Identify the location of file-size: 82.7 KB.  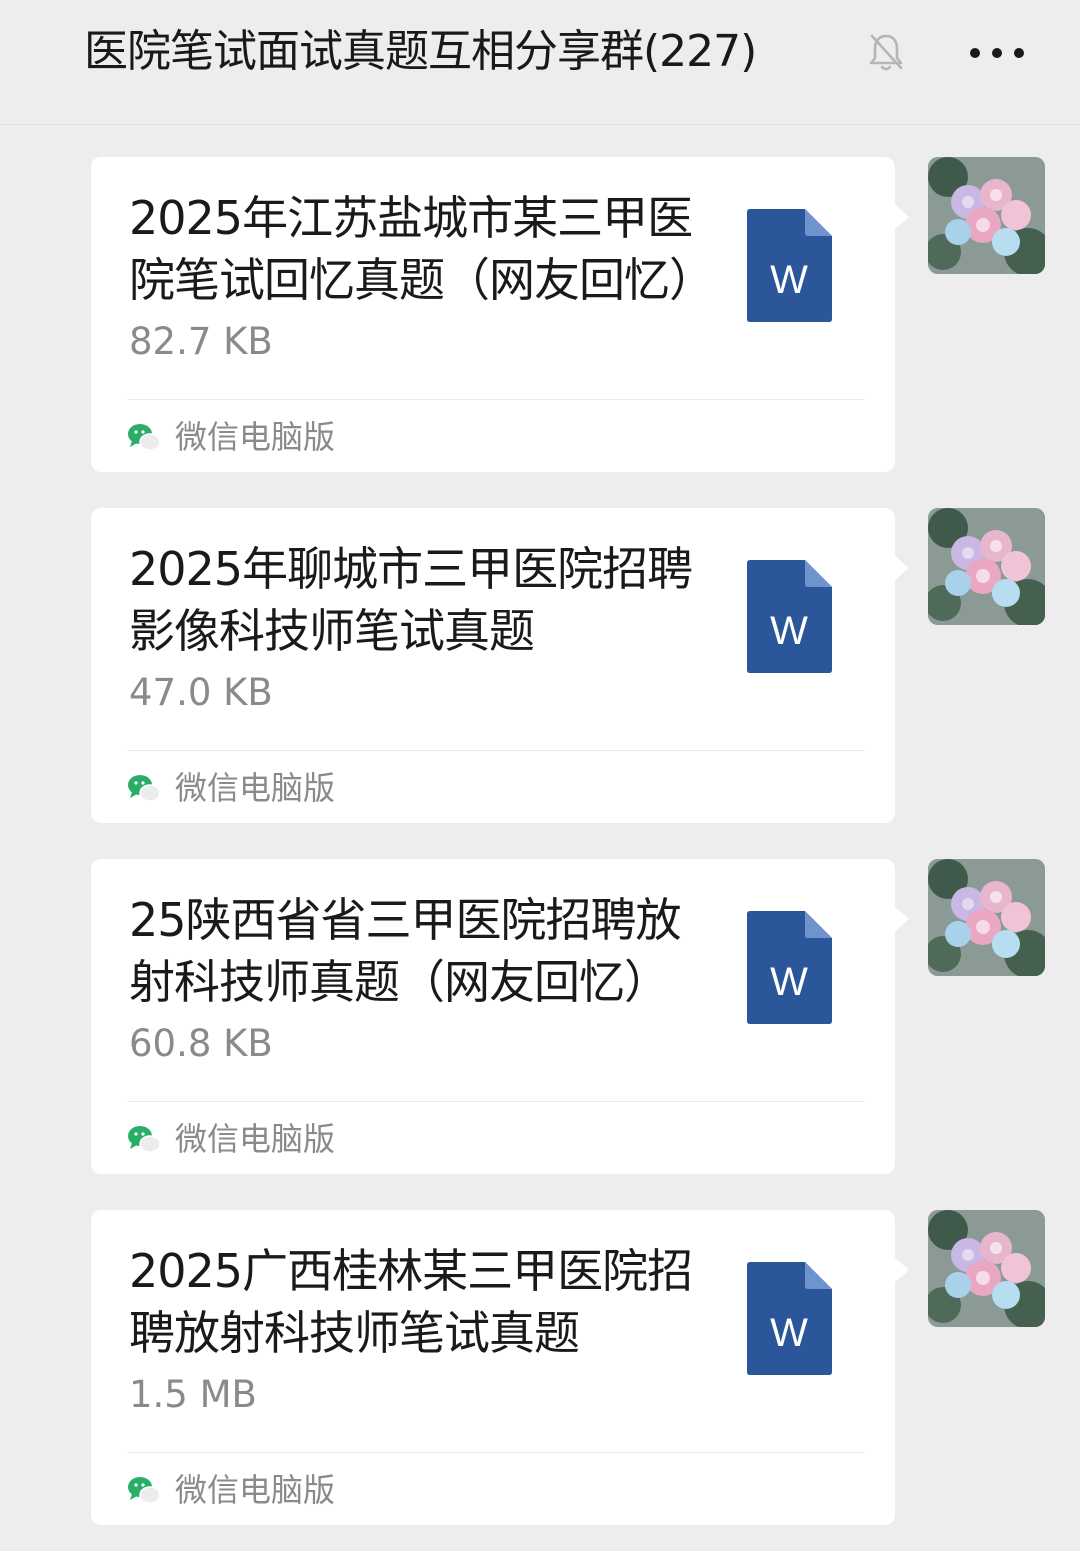
(201, 341).